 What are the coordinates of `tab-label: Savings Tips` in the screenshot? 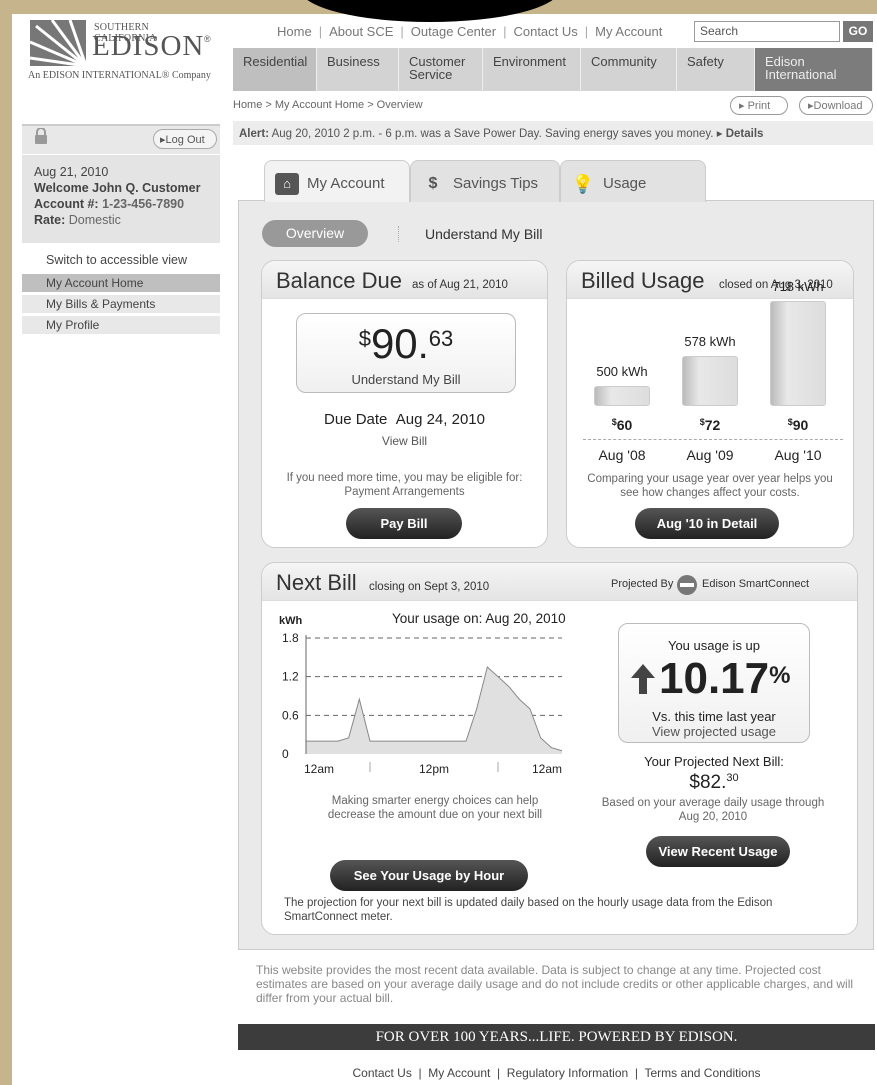 It's located at (496, 183).